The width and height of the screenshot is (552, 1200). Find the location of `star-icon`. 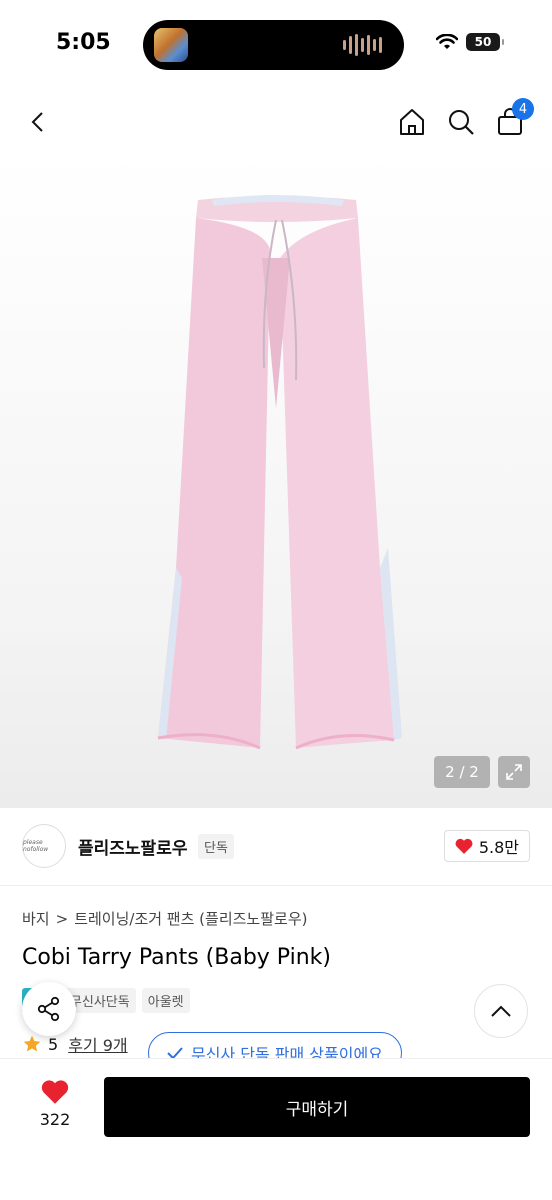

star-icon is located at coordinates (32, 1043).